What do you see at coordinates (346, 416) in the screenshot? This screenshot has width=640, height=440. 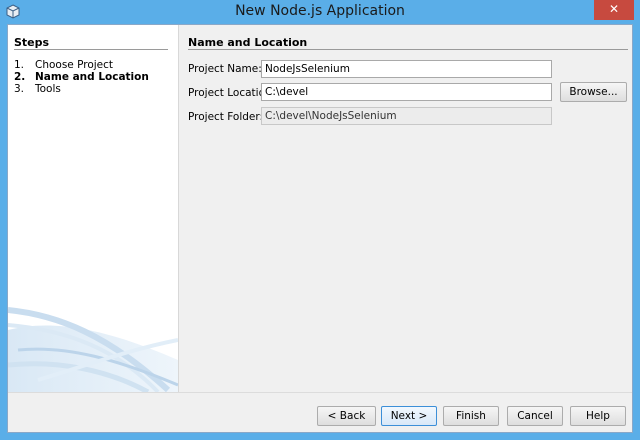 I see `back-button: < Back` at bounding box center [346, 416].